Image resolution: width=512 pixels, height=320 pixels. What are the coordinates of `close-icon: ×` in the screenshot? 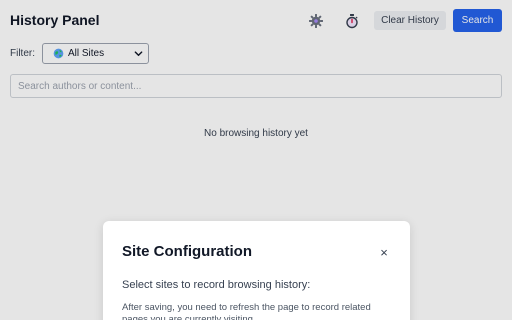 It's located at (384, 252).